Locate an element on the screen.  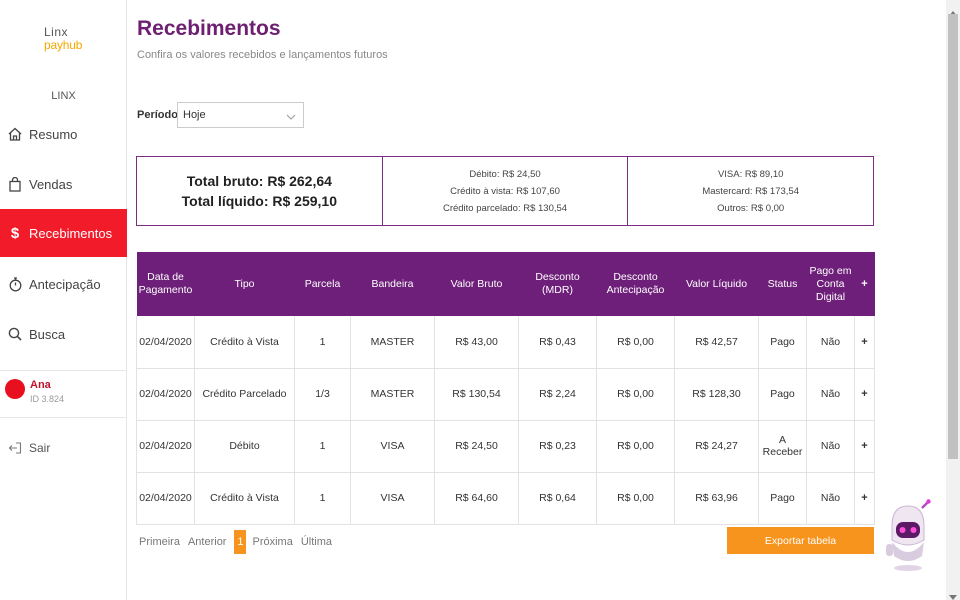
scrollbar-thumb is located at coordinates (953, 236).